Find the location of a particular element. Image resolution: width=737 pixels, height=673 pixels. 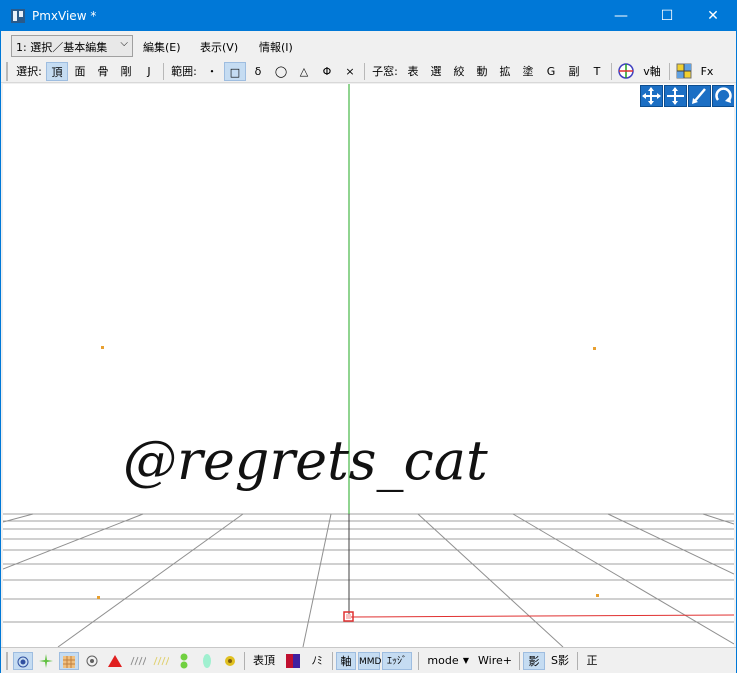

minimize-button: — is located at coordinates (621, 16).